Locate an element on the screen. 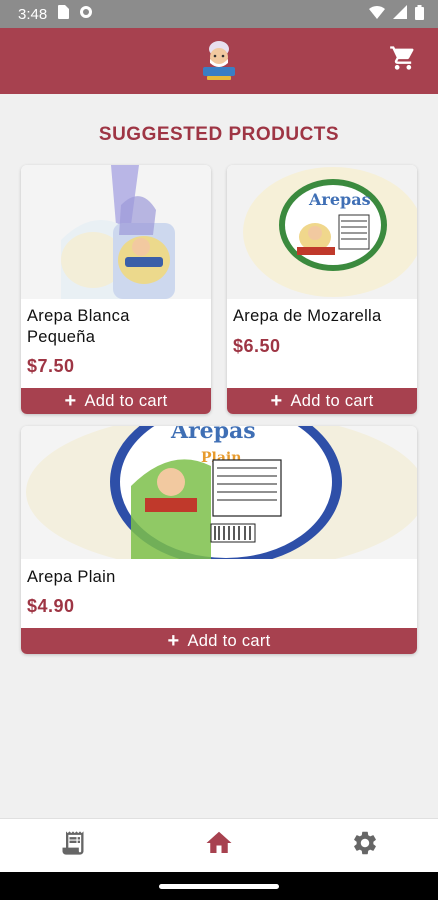  nav-orders is located at coordinates (73, 846).